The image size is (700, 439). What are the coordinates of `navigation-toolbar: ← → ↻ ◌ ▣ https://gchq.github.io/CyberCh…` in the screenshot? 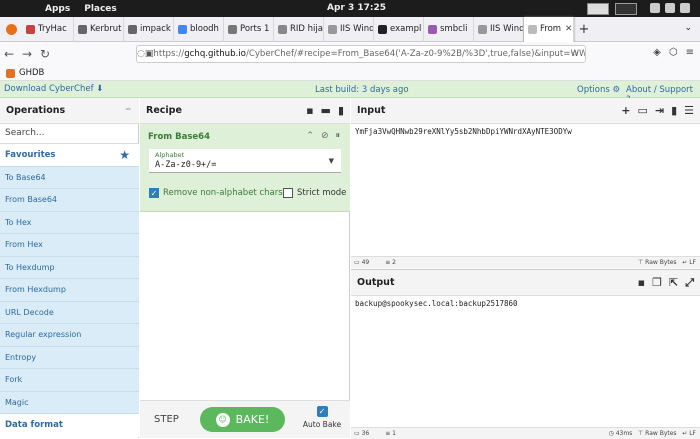 It's located at (350, 54).